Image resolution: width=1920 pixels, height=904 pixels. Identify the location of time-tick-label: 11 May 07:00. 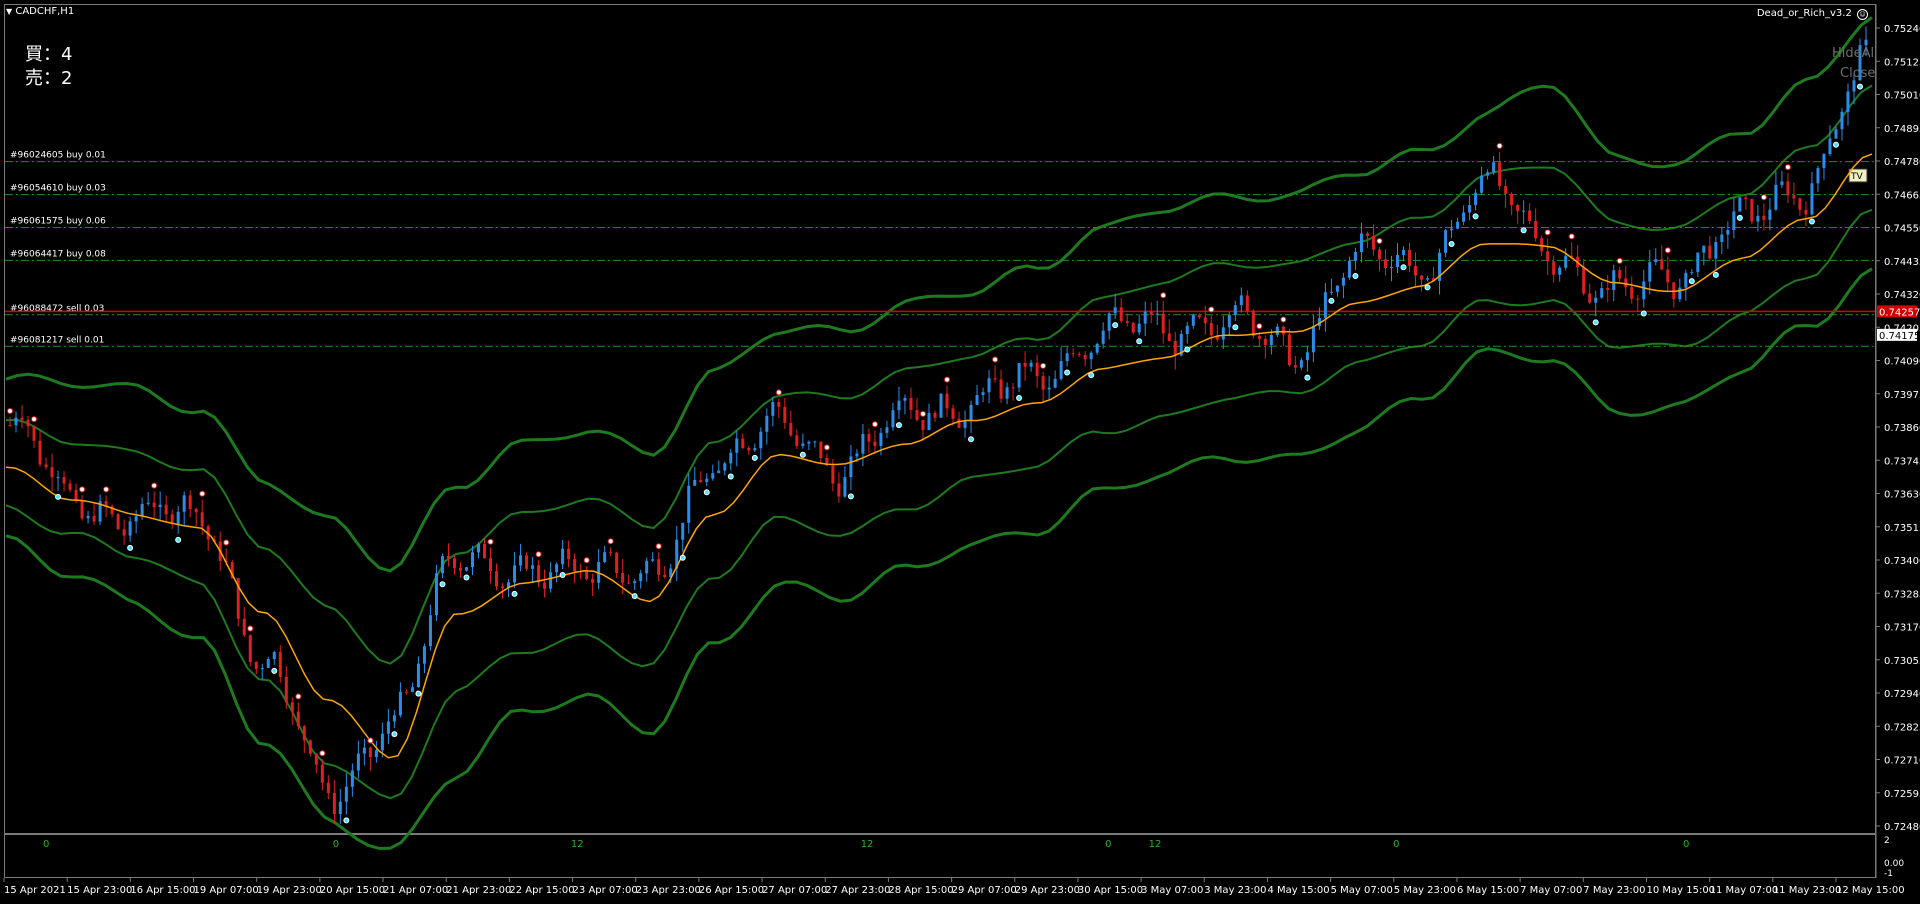
(1744, 890).